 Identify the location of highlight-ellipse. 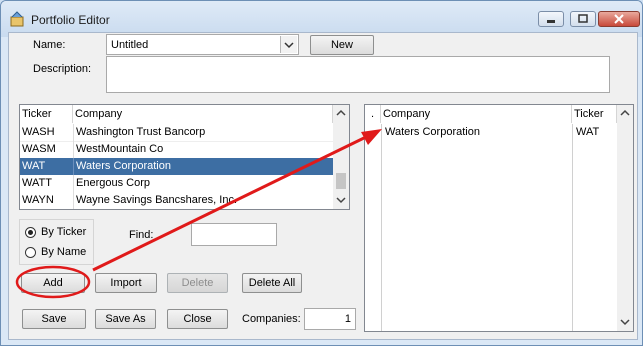
(53, 282).